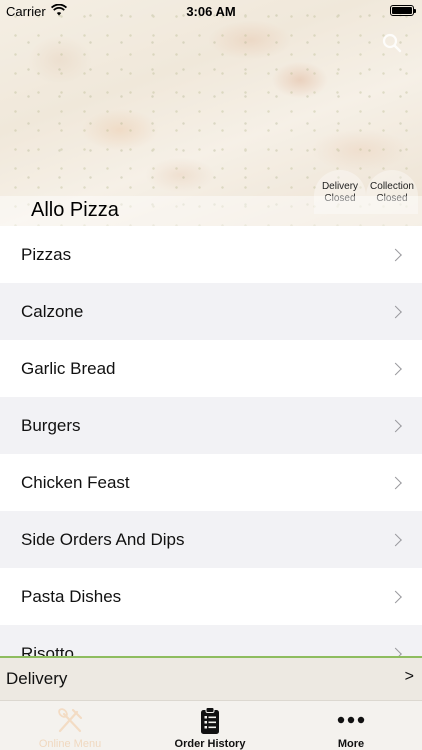 This screenshot has height=750, width=422. Describe the element at coordinates (70, 720) in the screenshot. I see `fork-knife-icon` at that location.